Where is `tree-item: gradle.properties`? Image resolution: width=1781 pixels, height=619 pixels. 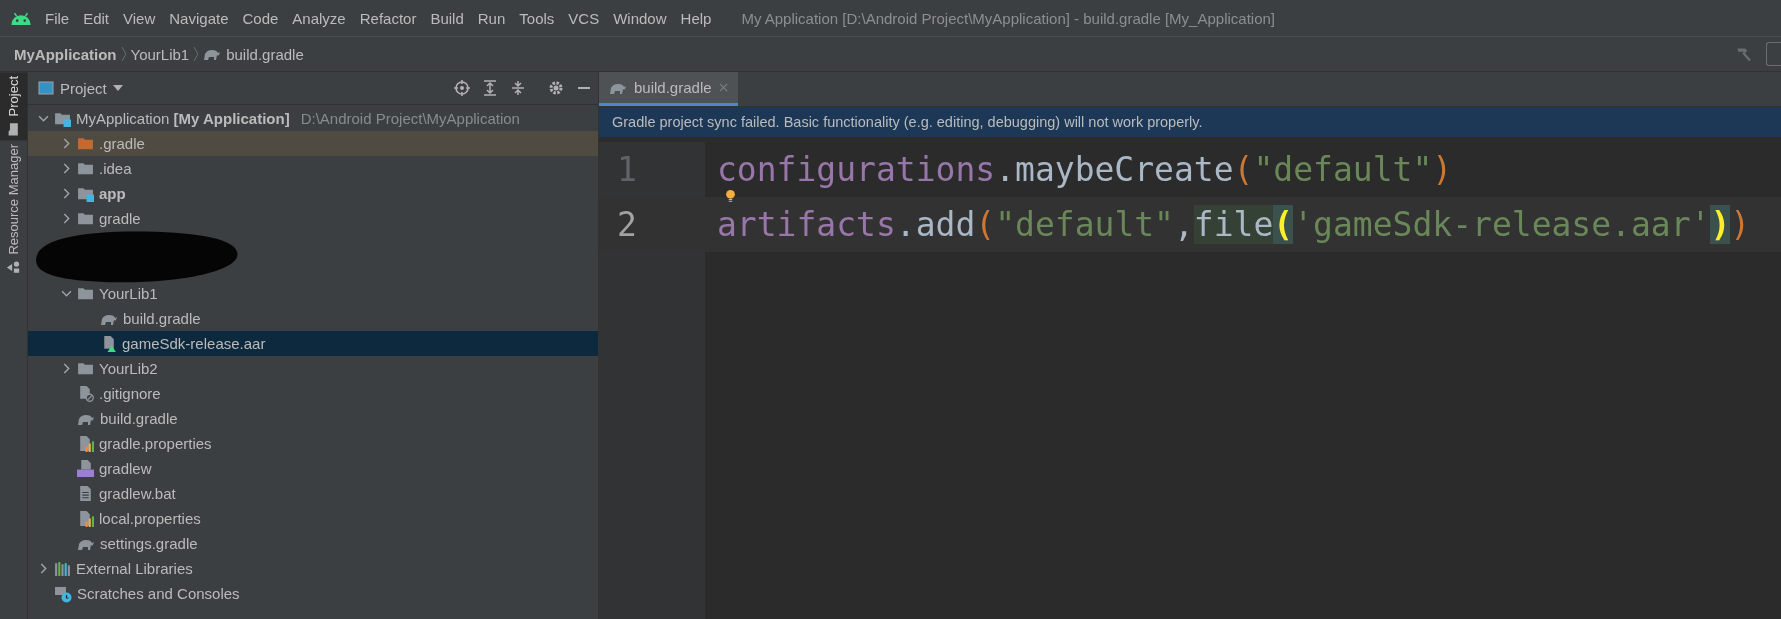
tree-item: gradle.properties is located at coordinates (313, 443).